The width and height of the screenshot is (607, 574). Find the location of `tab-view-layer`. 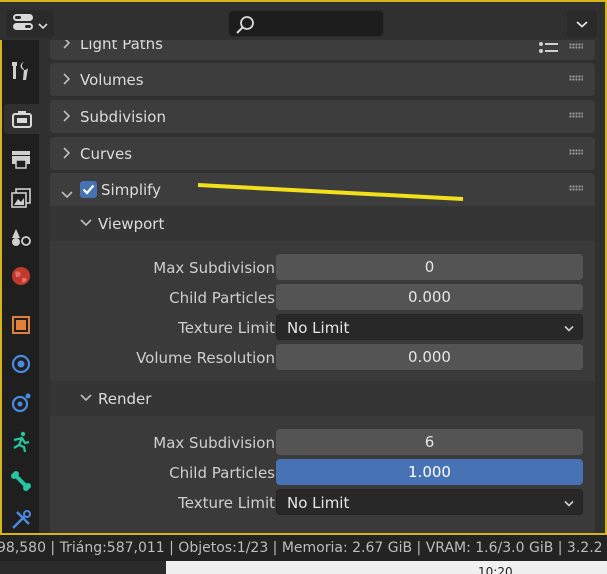

tab-view-layer is located at coordinates (21, 198).